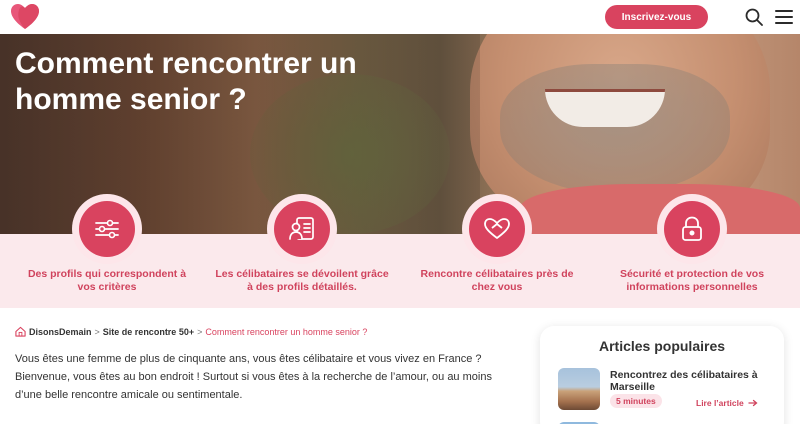  What do you see at coordinates (20, 331) in the screenshot?
I see `home-icon` at bounding box center [20, 331].